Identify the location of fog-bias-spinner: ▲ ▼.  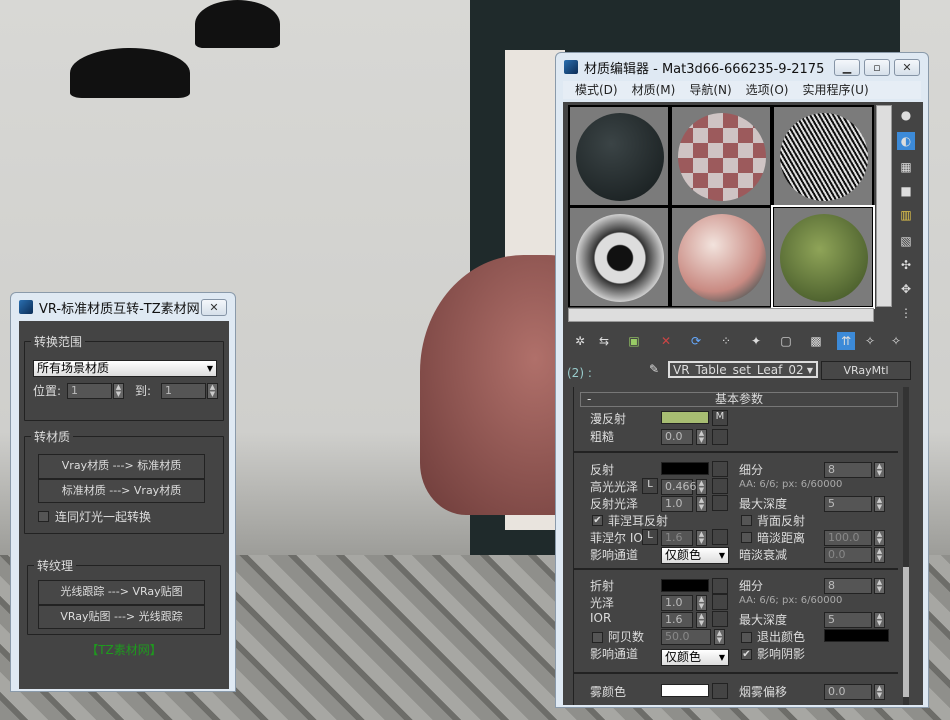
(879, 692).